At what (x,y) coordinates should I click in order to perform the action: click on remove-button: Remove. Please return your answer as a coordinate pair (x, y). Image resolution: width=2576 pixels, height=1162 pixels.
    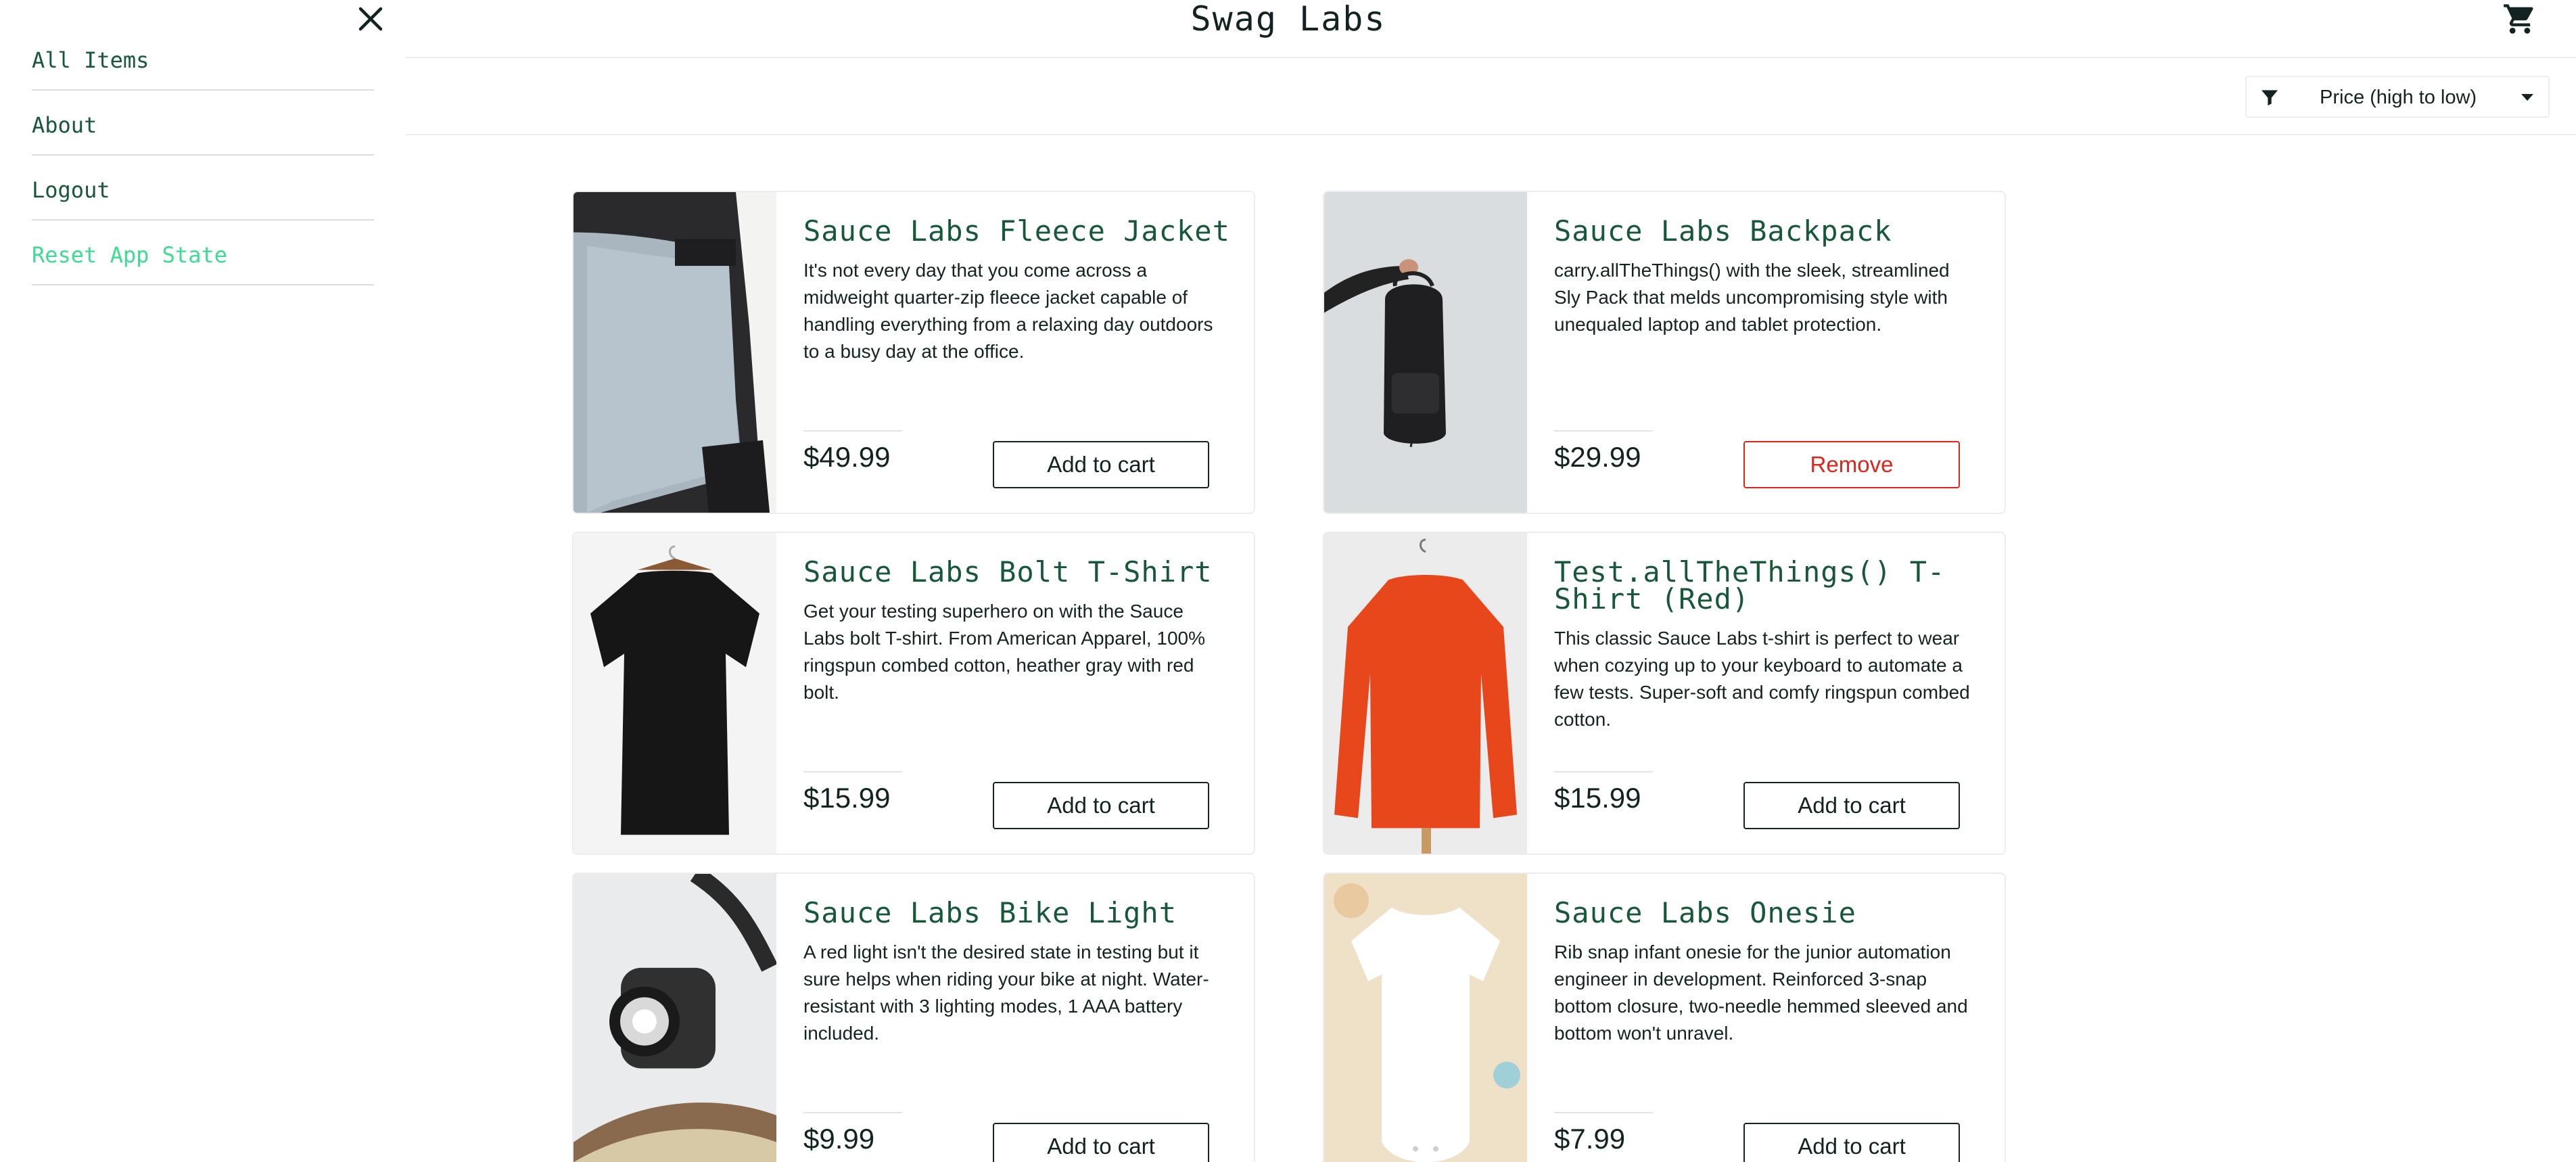
    Looking at the image, I should click on (1851, 464).